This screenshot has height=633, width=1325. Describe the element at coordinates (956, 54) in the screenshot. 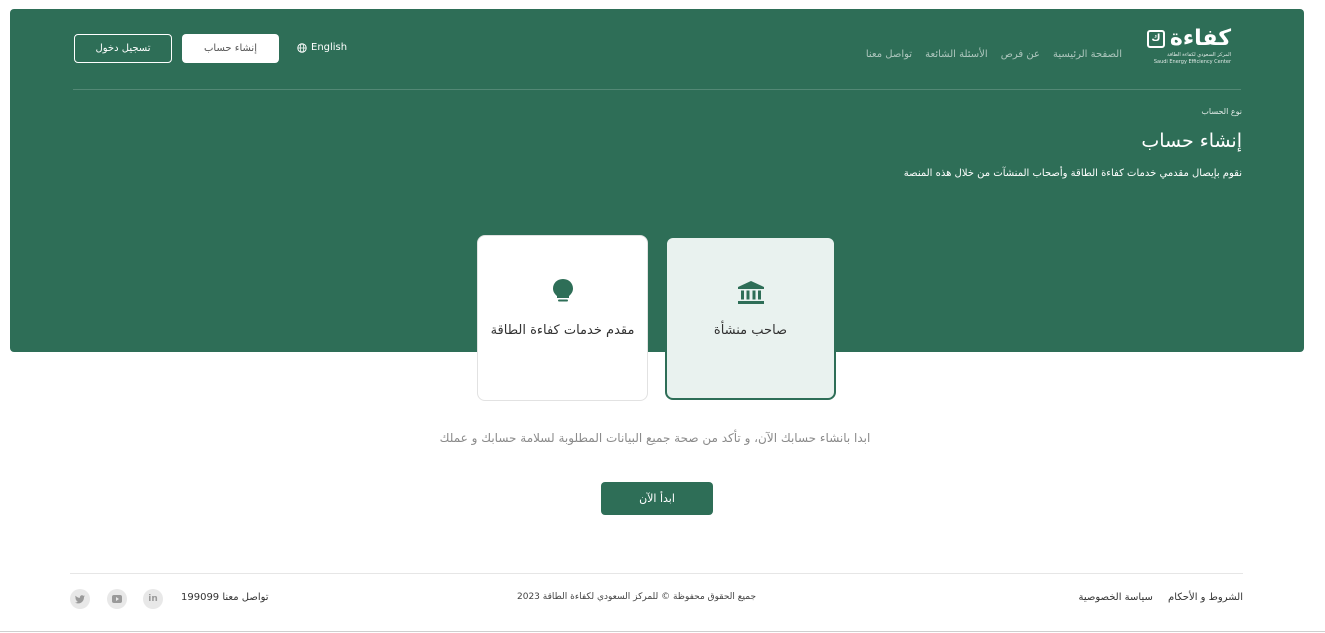

I see `nav-faq: الأسئلة الشائعة` at that location.